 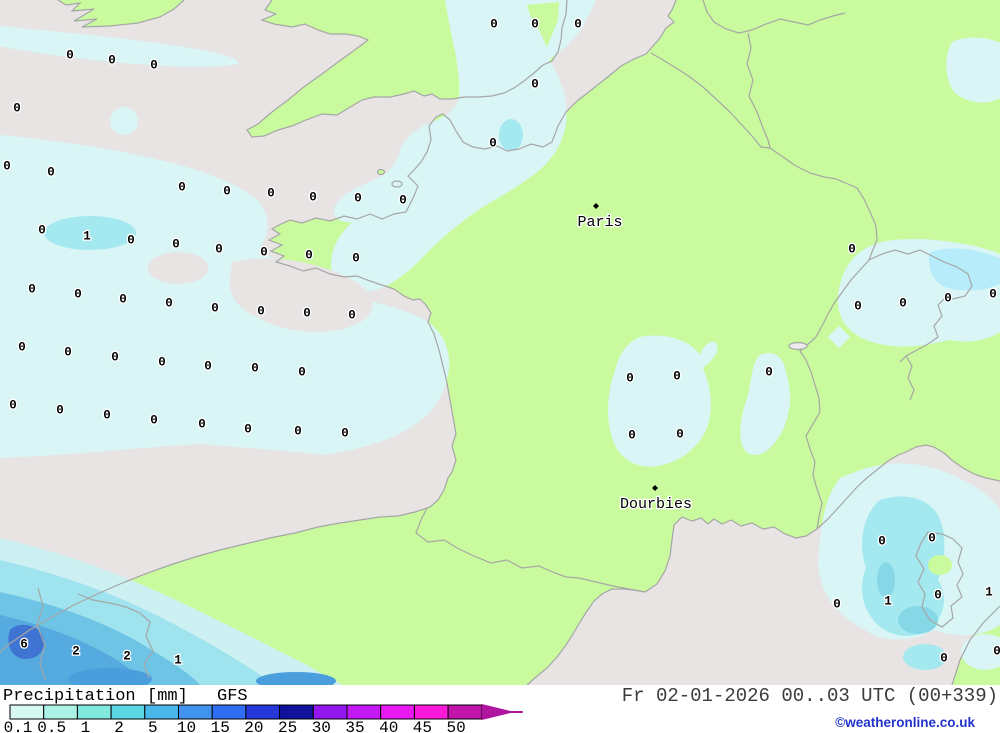 What do you see at coordinates (354, 726) in the screenshot?
I see `legend-tick-label: 35` at bounding box center [354, 726].